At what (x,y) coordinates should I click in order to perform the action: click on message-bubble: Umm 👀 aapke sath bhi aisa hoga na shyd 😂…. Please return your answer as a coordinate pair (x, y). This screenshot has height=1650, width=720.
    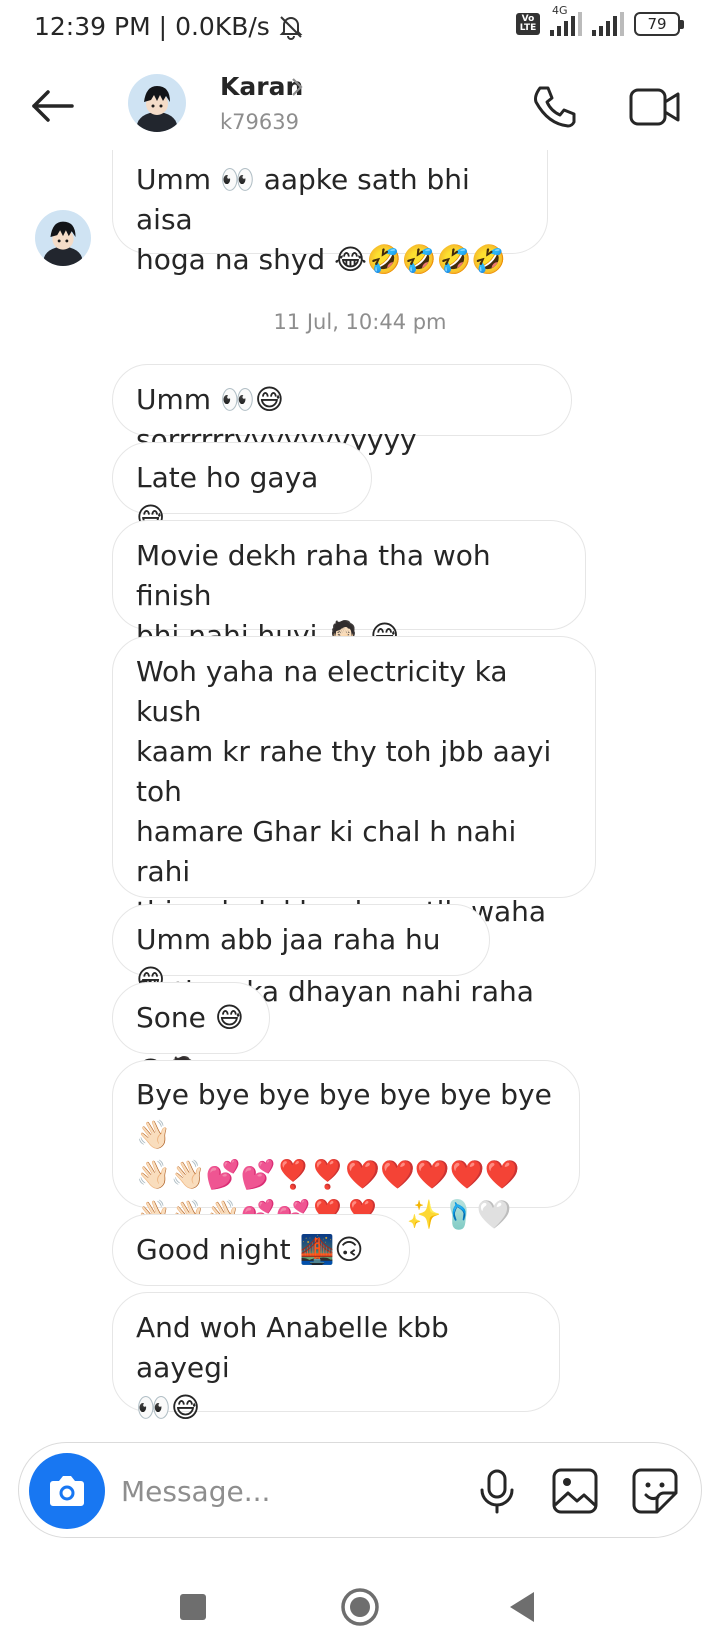
    Looking at the image, I should click on (330, 213).